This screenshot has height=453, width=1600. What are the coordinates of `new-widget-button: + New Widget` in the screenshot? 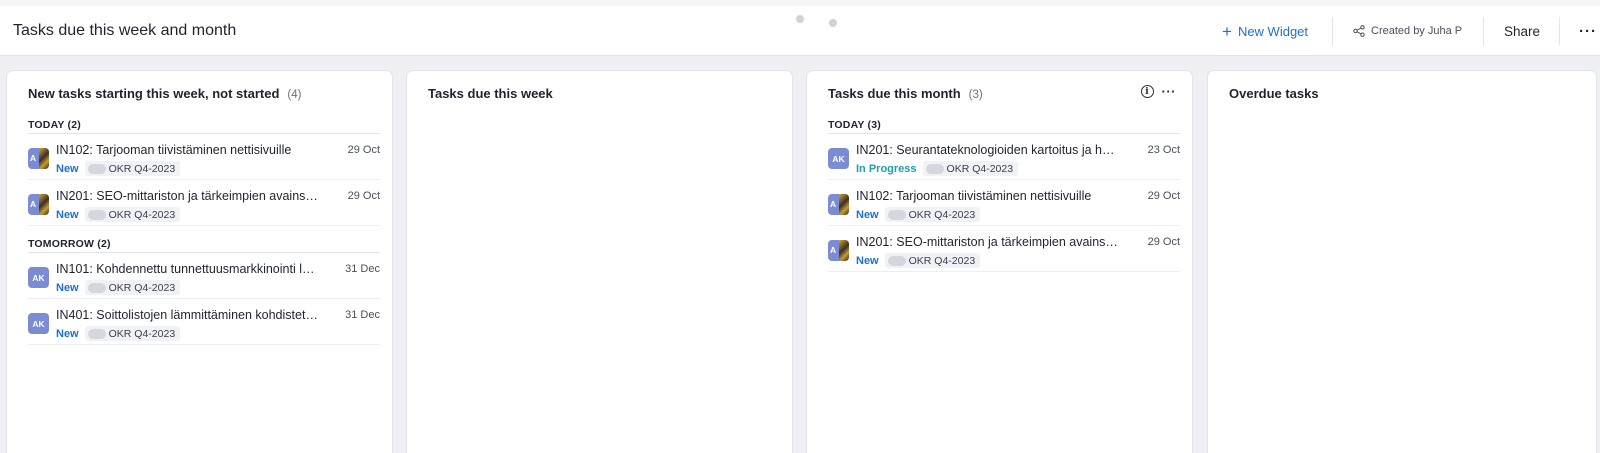 It's located at (1265, 31).